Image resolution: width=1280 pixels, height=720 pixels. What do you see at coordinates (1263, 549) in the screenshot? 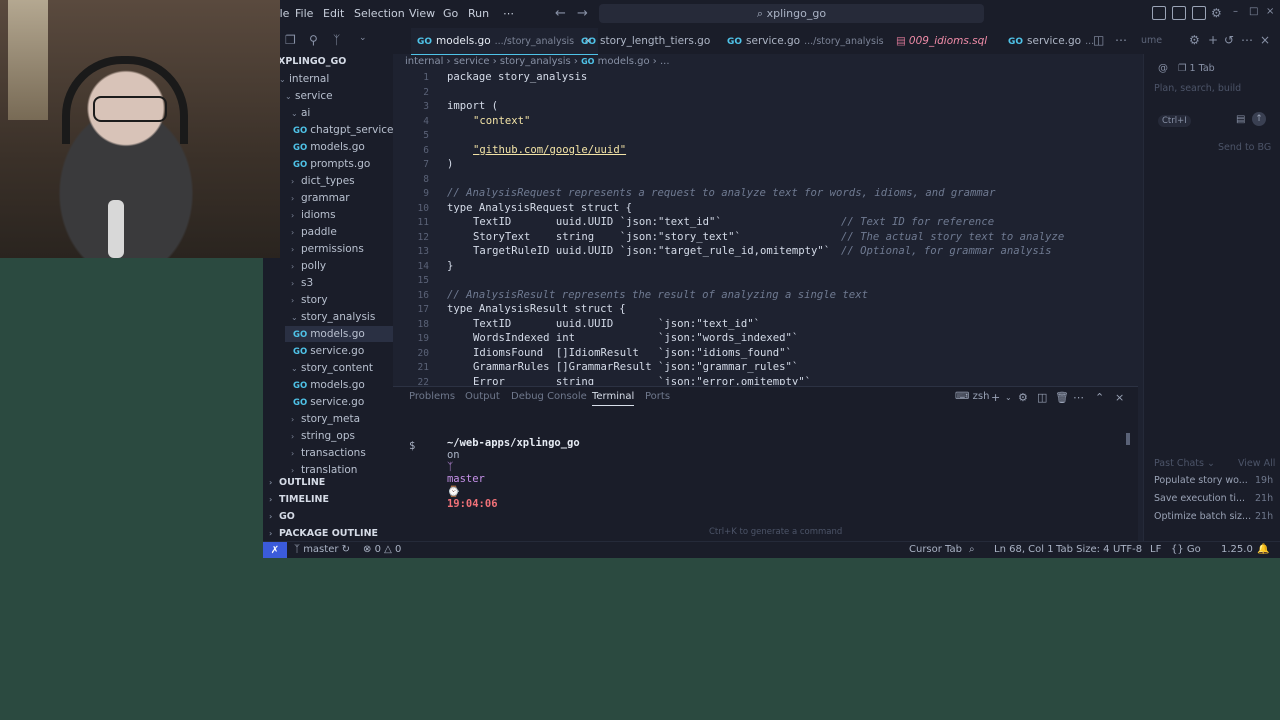
I see `notifications-bell-icon: 🔔` at bounding box center [1263, 549].